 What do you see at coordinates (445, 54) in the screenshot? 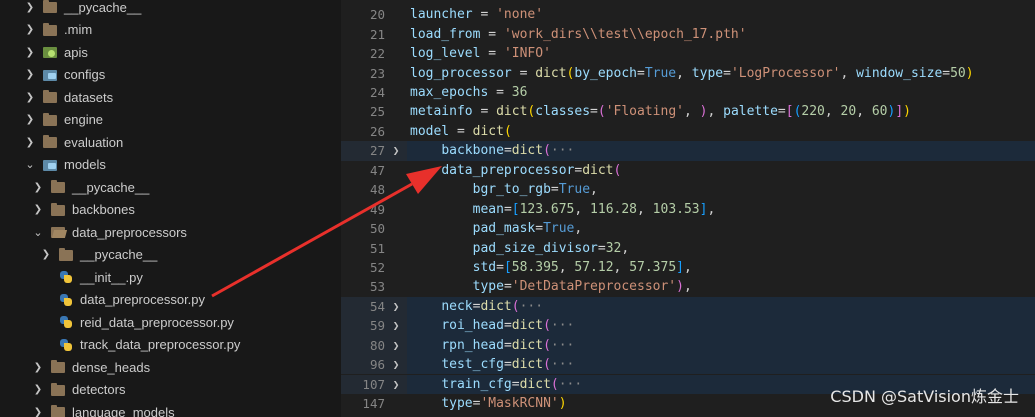
I see `code-token: log_level` at bounding box center [445, 54].